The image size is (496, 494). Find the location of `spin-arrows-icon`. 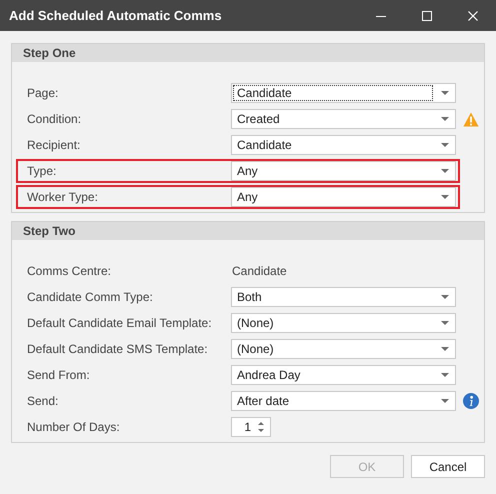

spin-arrows-icon is located at coordinates (261, 427).